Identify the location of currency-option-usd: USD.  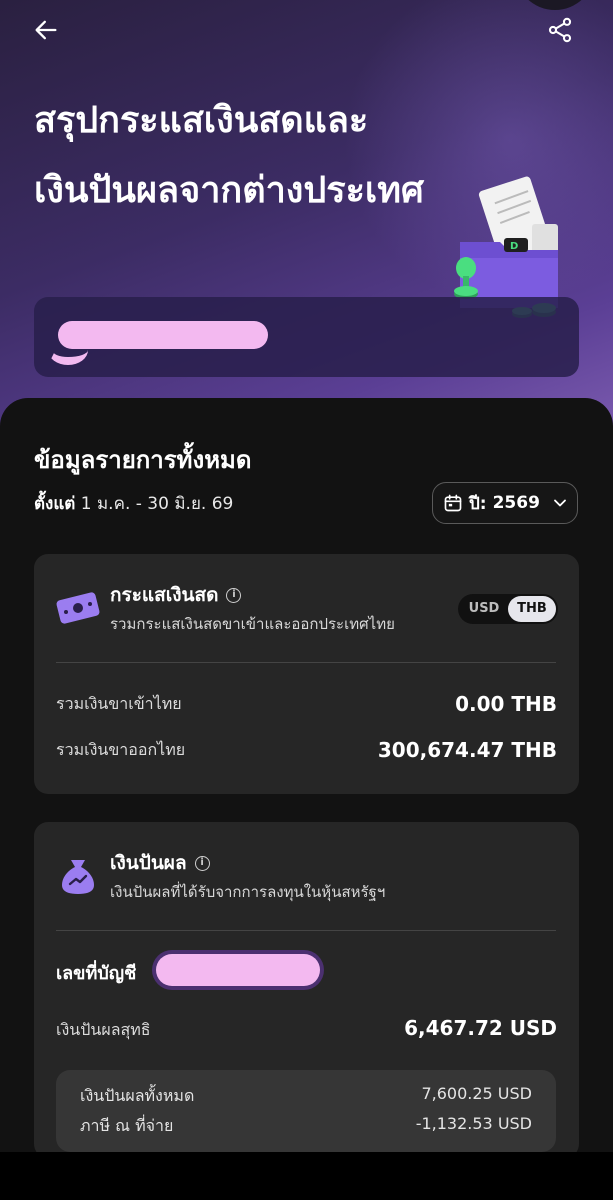
(484, 609).